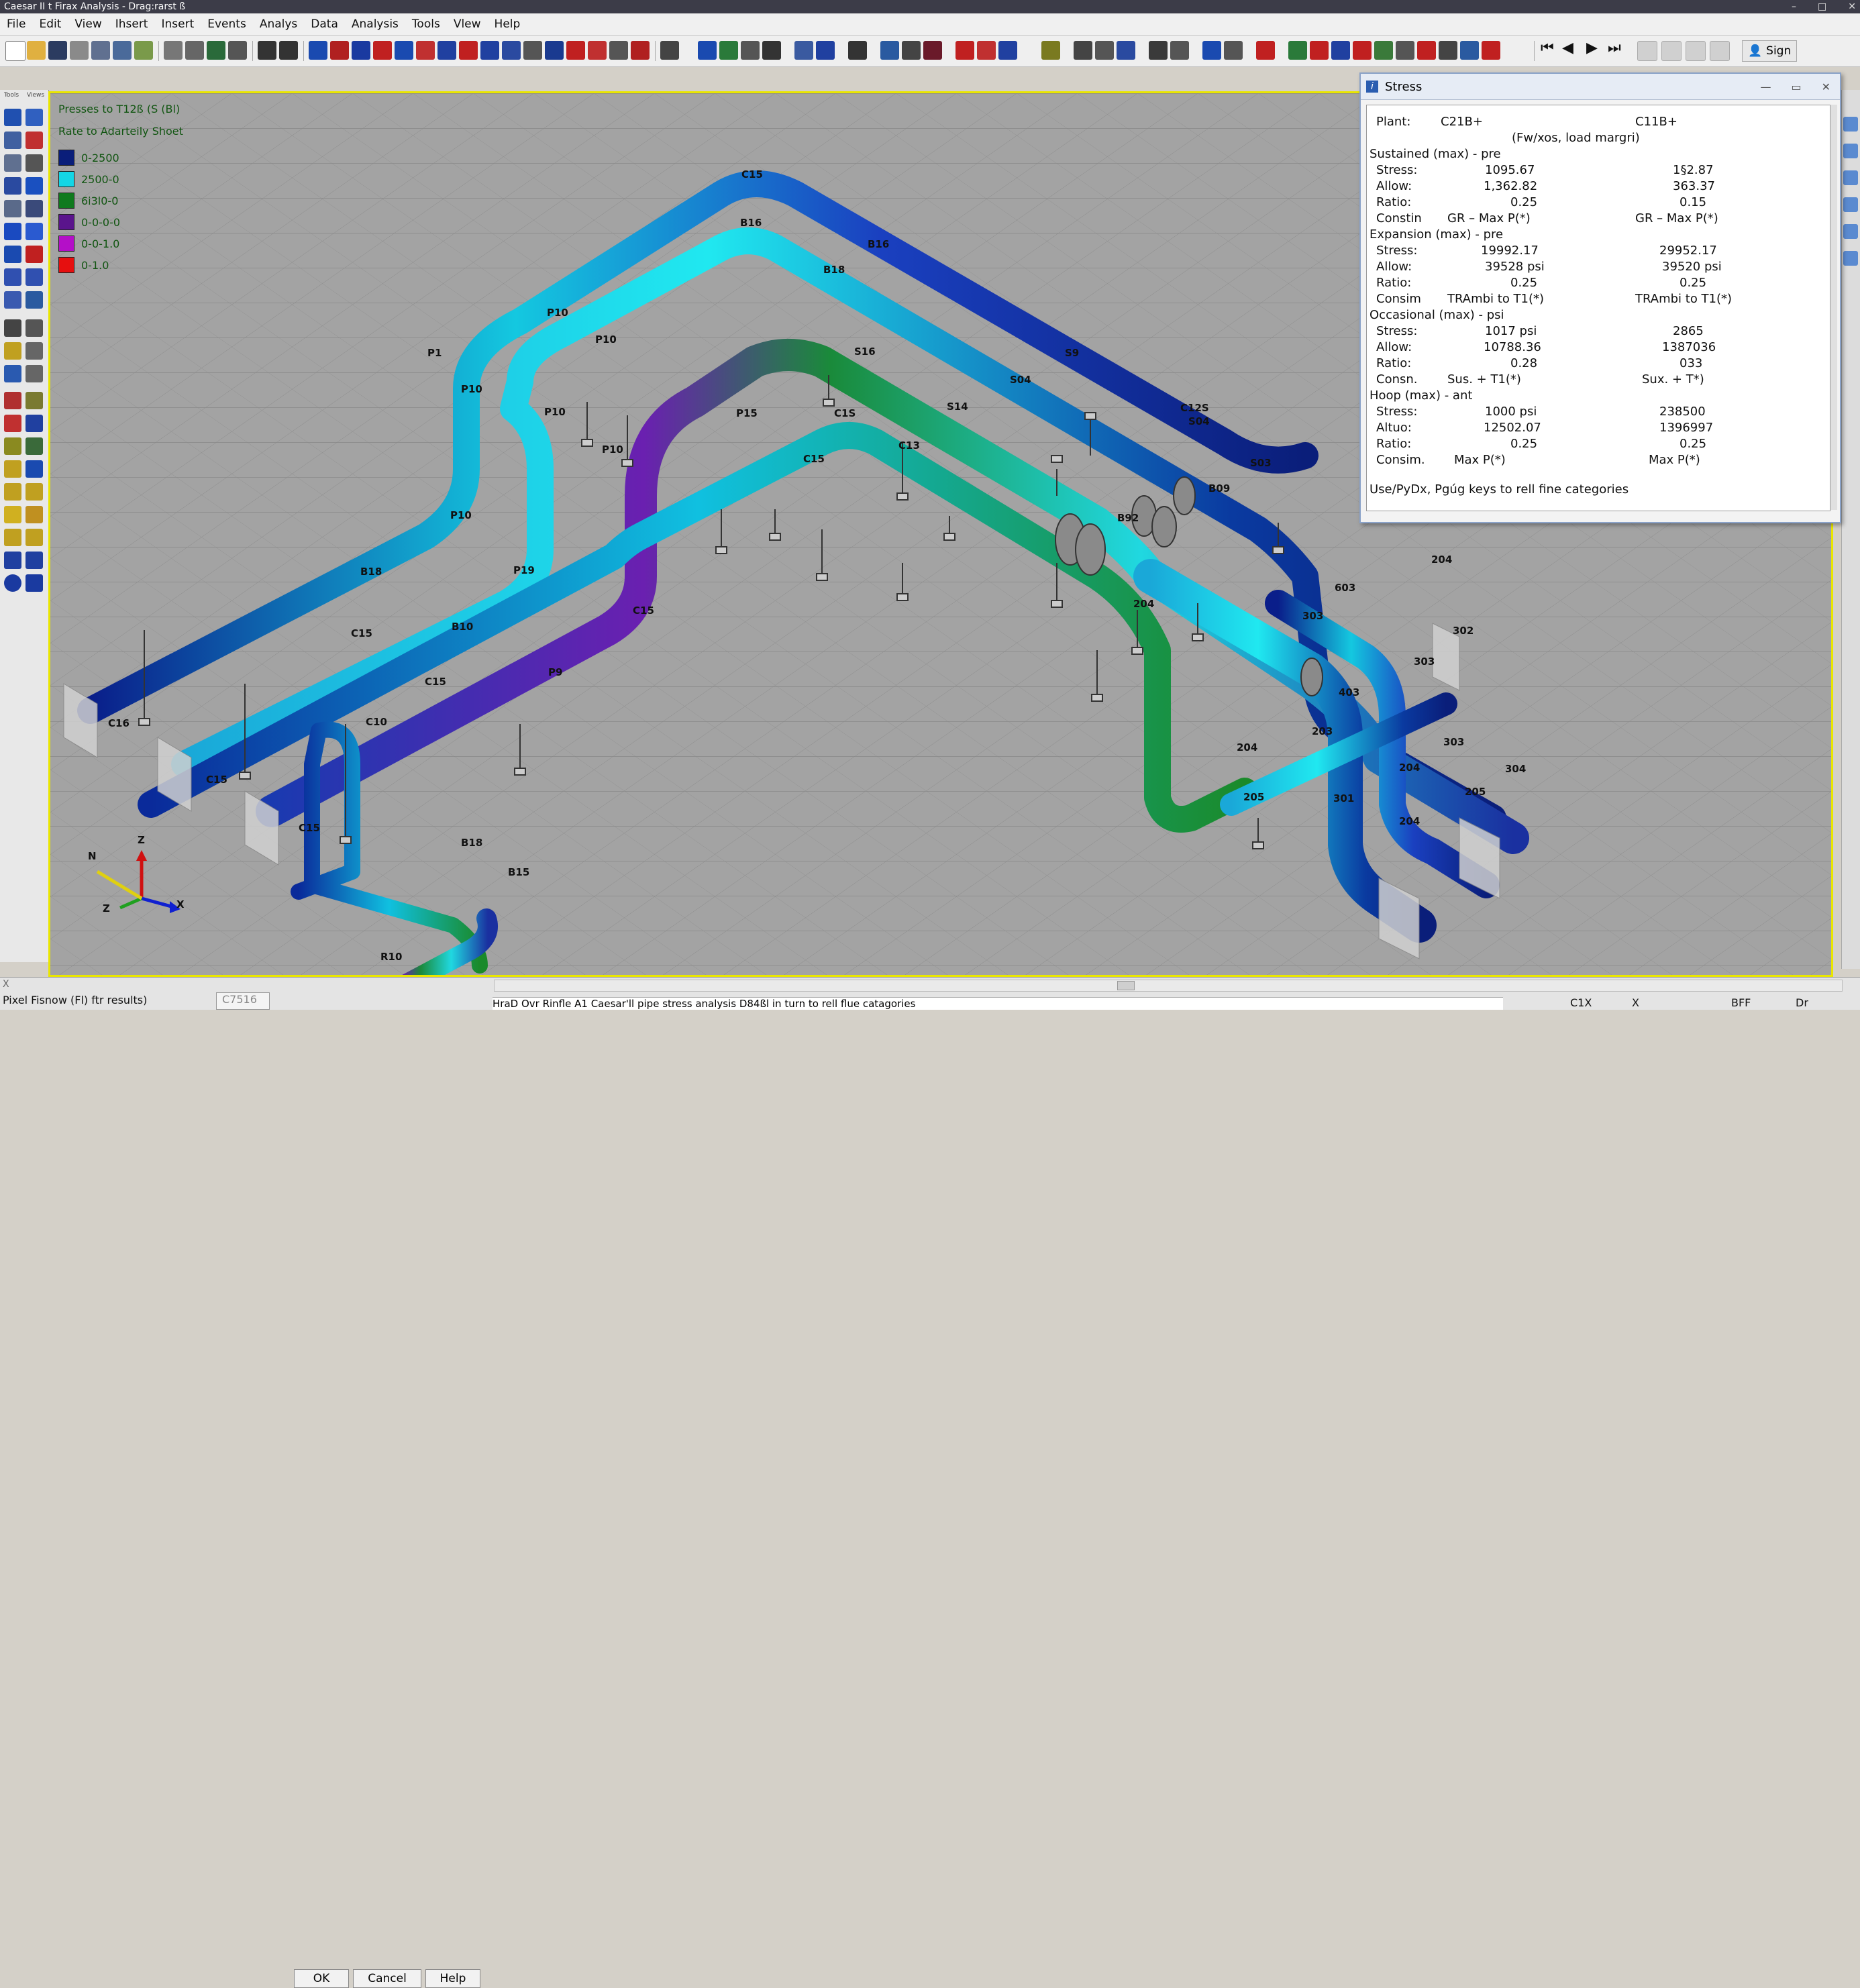 The image size is (1860, 1988). I want to click on chart-icon, so click(1126, 50).